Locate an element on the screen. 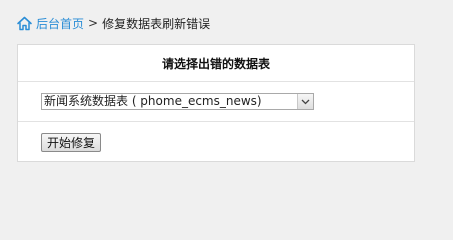  table-select-row: 新闻系统数据表 ( phome_ecms_news) is located at coordinates (216, 102).